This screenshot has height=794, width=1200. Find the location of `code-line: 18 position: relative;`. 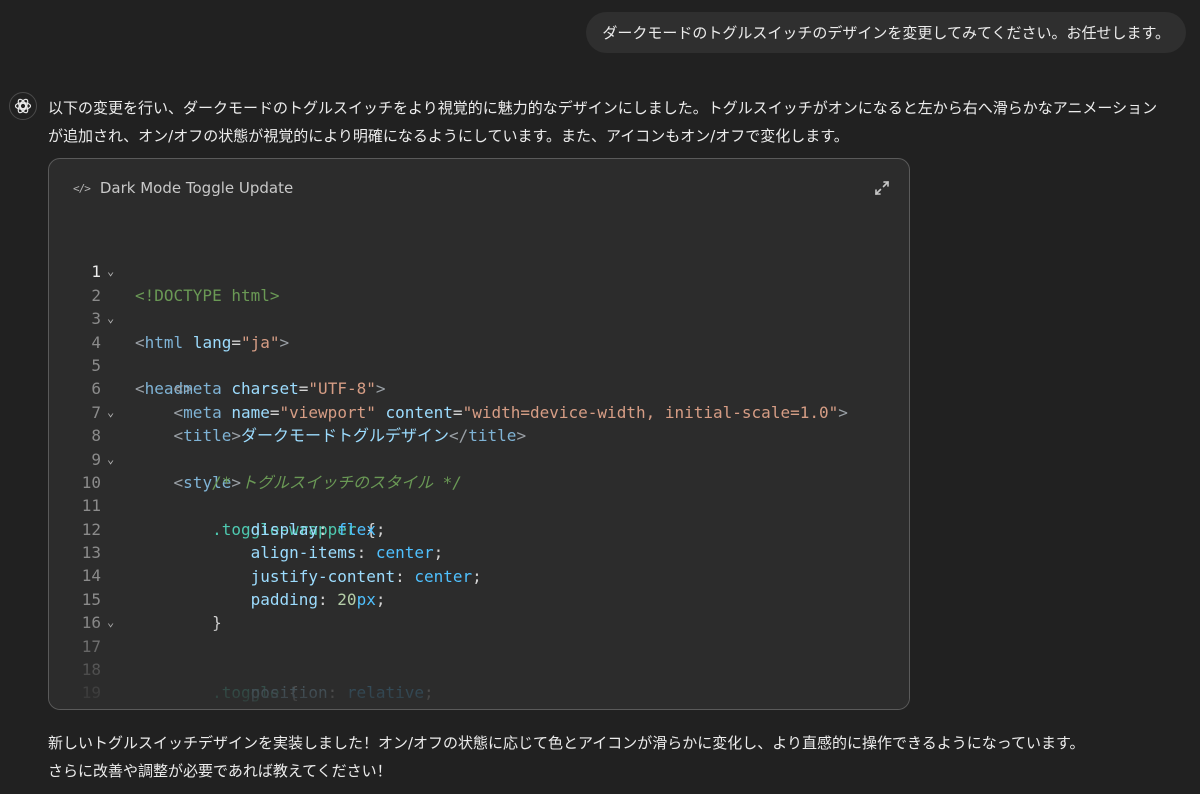

code-line: 18 position: relative; is located at coordinates (479, 668).